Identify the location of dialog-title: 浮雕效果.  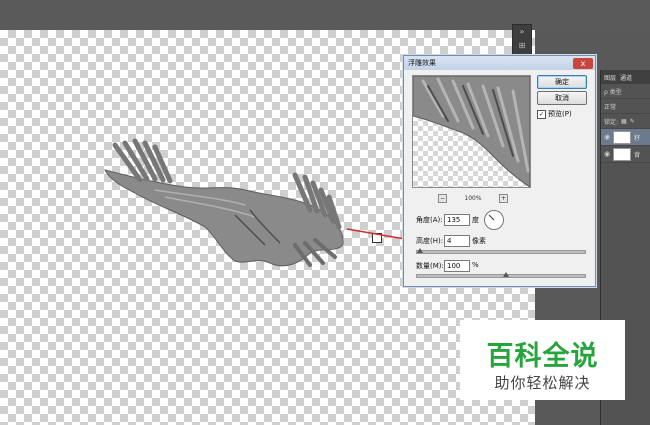
(422, 63).